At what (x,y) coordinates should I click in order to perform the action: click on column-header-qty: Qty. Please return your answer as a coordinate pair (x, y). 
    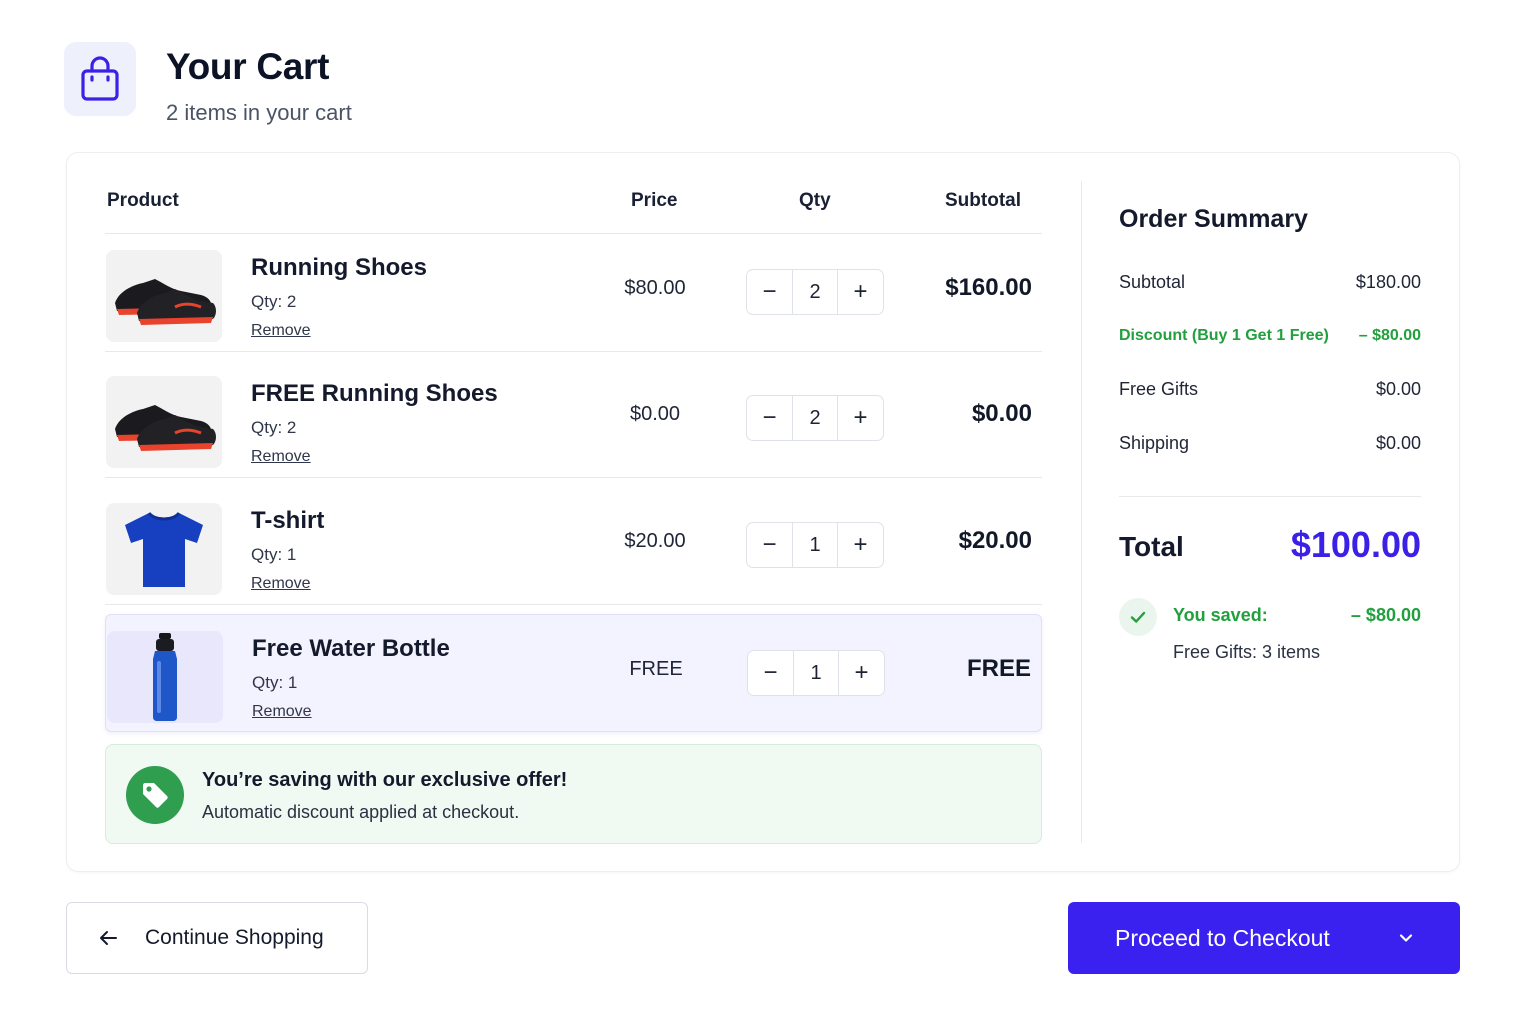
    Looking at the image, I should click on (815, 200).